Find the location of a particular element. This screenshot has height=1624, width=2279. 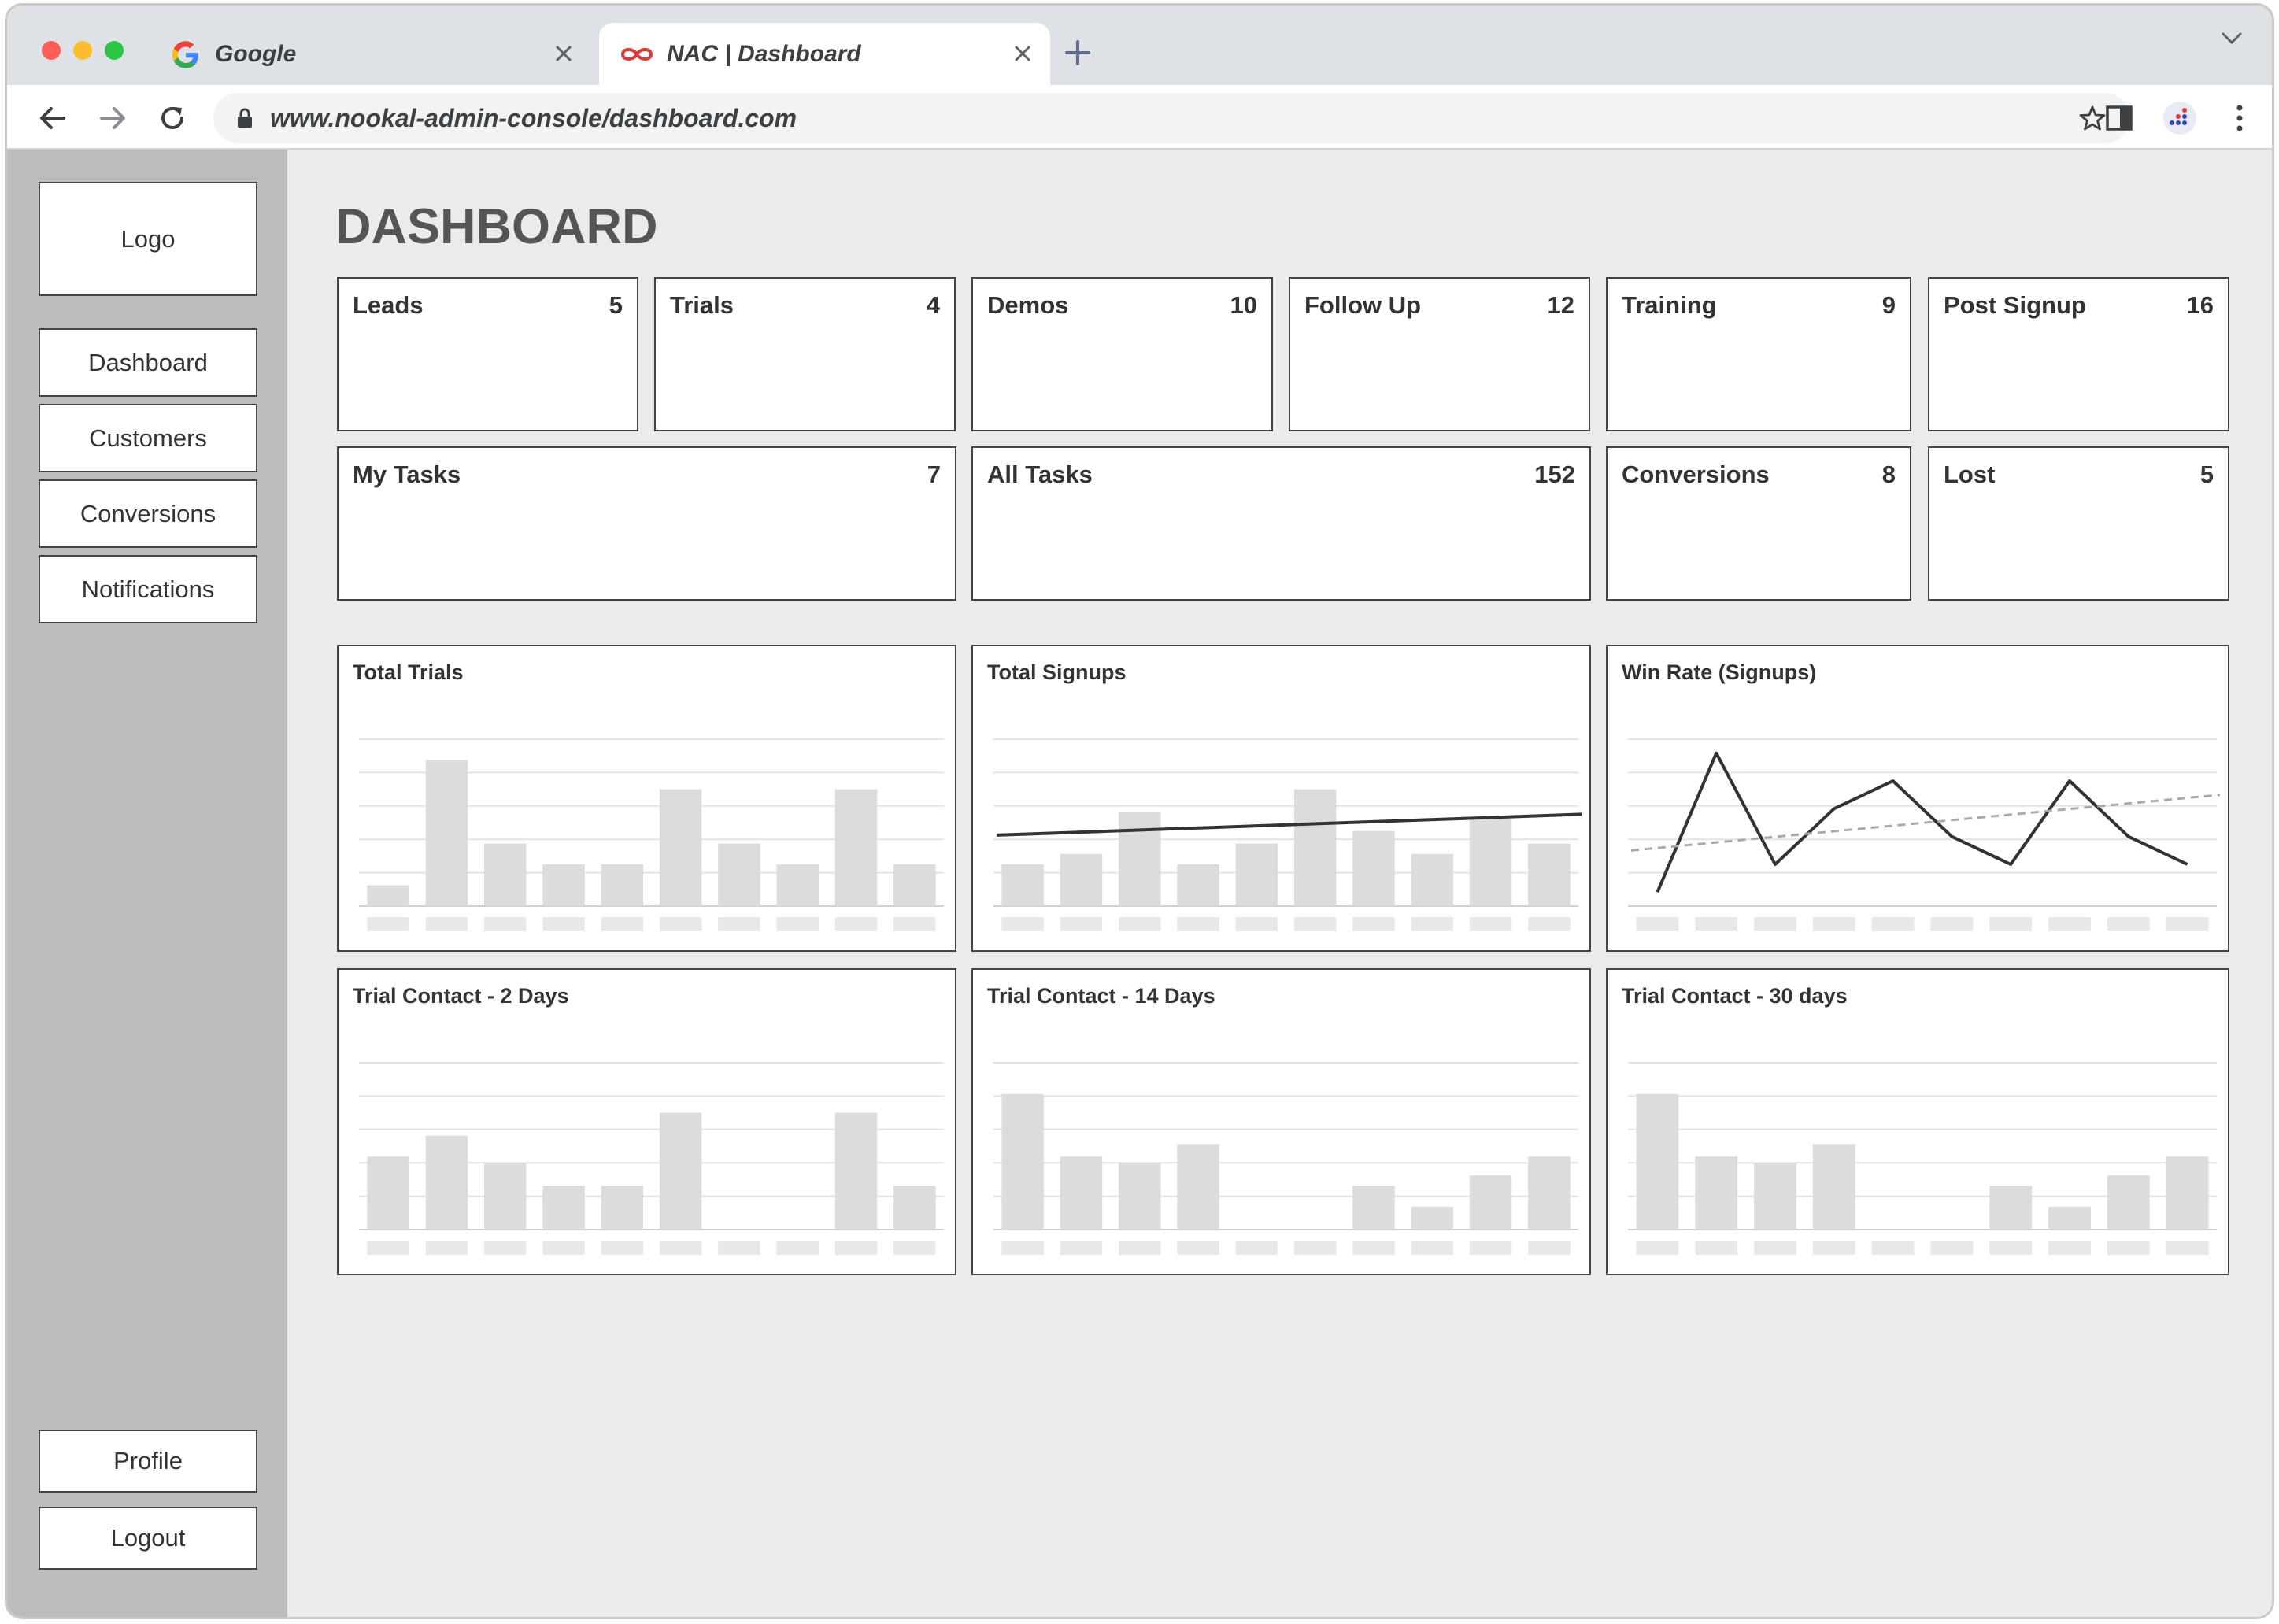

forward-icon is located at coordinates (112, 118).